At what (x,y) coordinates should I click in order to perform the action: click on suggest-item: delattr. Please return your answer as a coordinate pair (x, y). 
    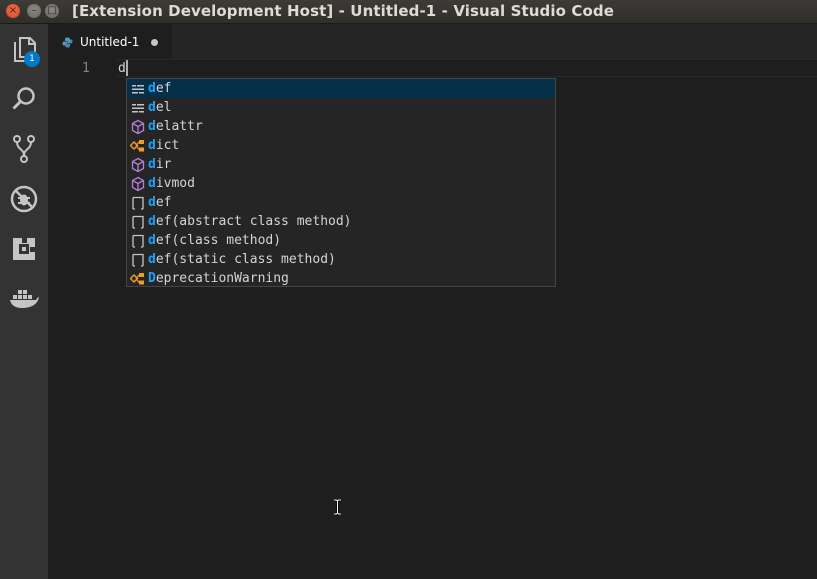
    Looking at the image, I should click on (341, 126).